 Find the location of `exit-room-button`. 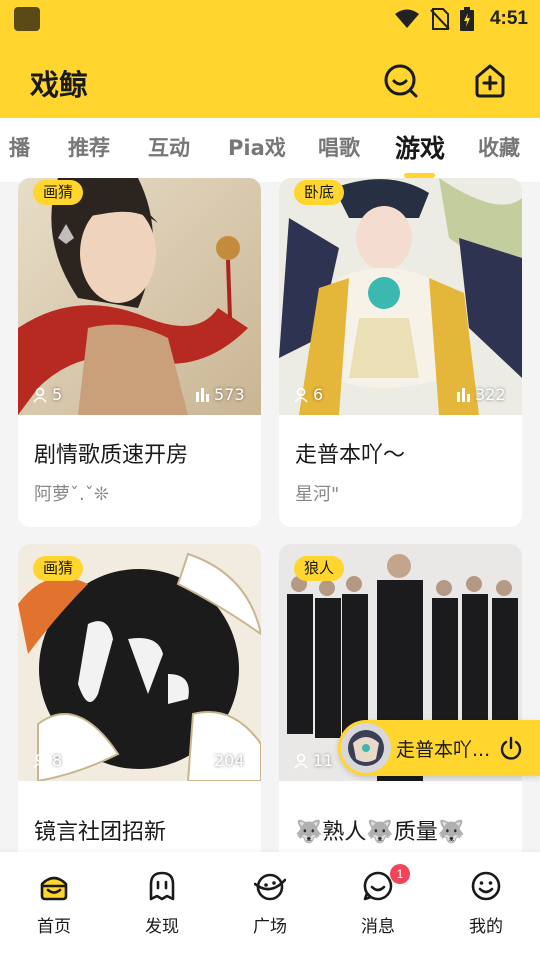

exit-room-button is located at coordinates (511, 748).